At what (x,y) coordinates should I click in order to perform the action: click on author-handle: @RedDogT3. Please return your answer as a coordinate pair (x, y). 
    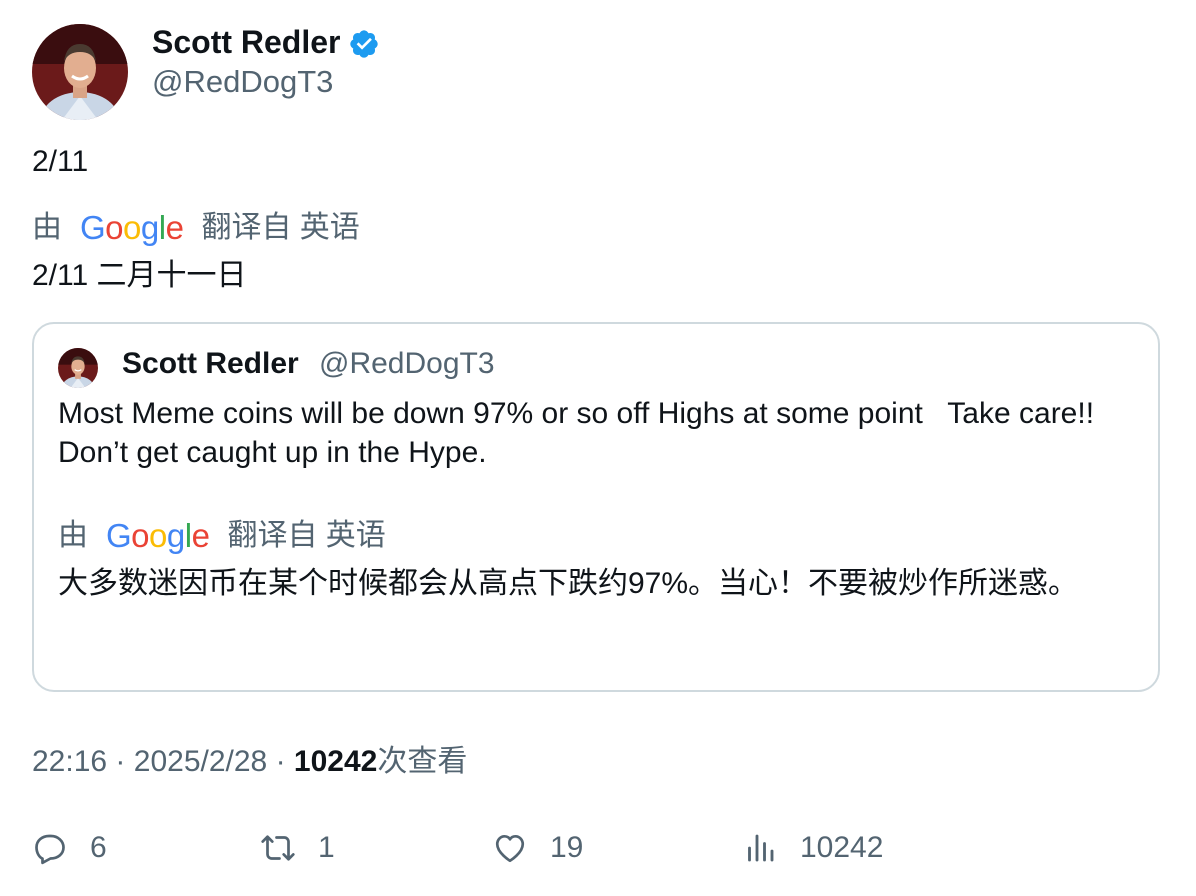
    Looking at the image, I should click on (242, 82).